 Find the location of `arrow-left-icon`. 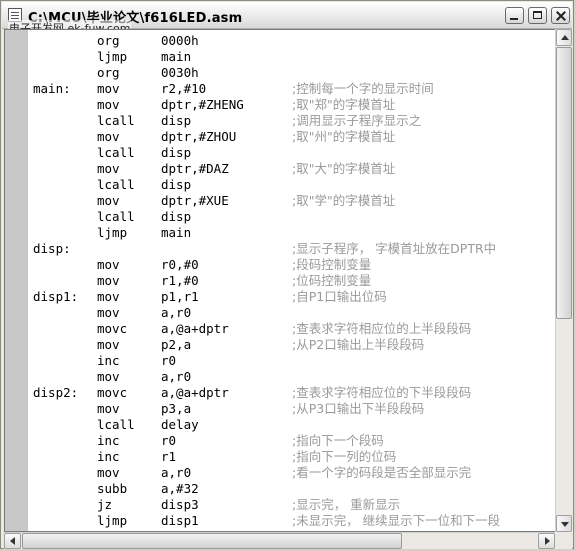

arrow-left-icon is located at coordinates (12, 541).